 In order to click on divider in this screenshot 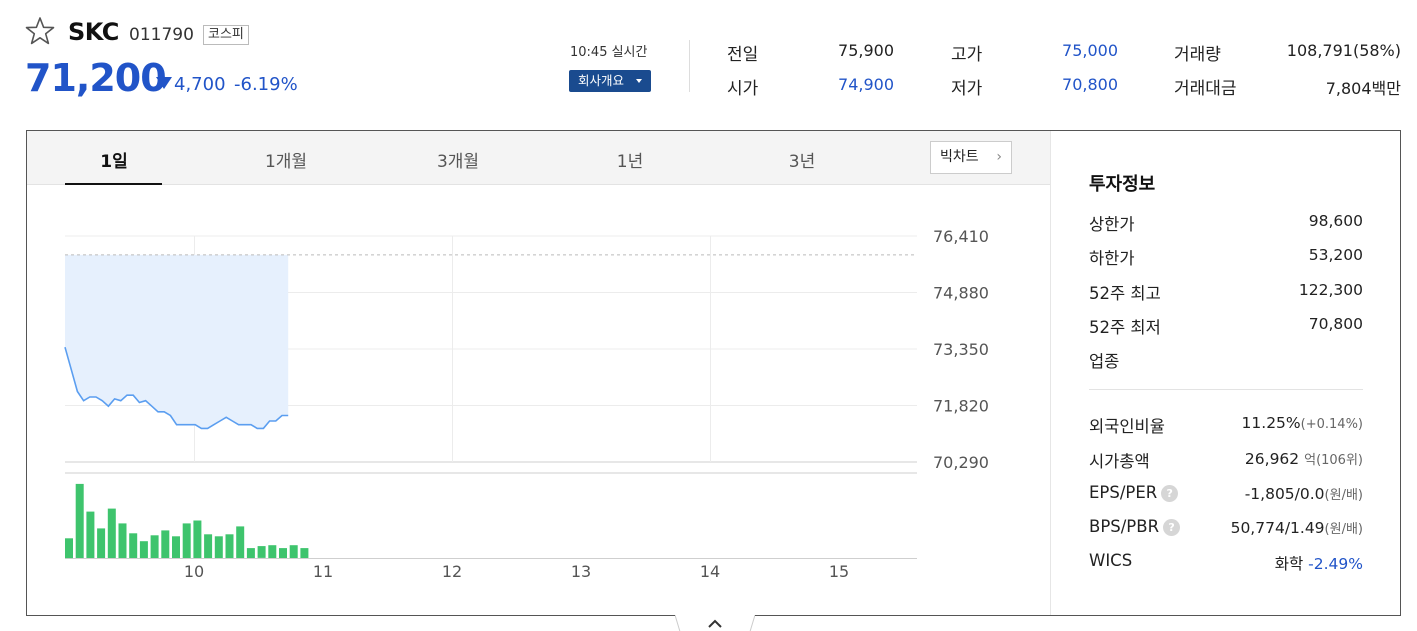, I will do `click(1226, 389)`.